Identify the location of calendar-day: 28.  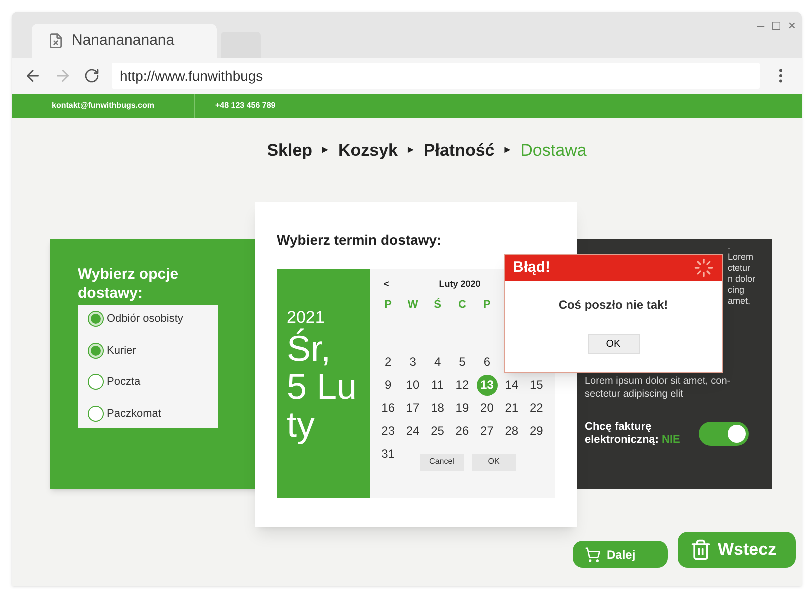
(511, 431).